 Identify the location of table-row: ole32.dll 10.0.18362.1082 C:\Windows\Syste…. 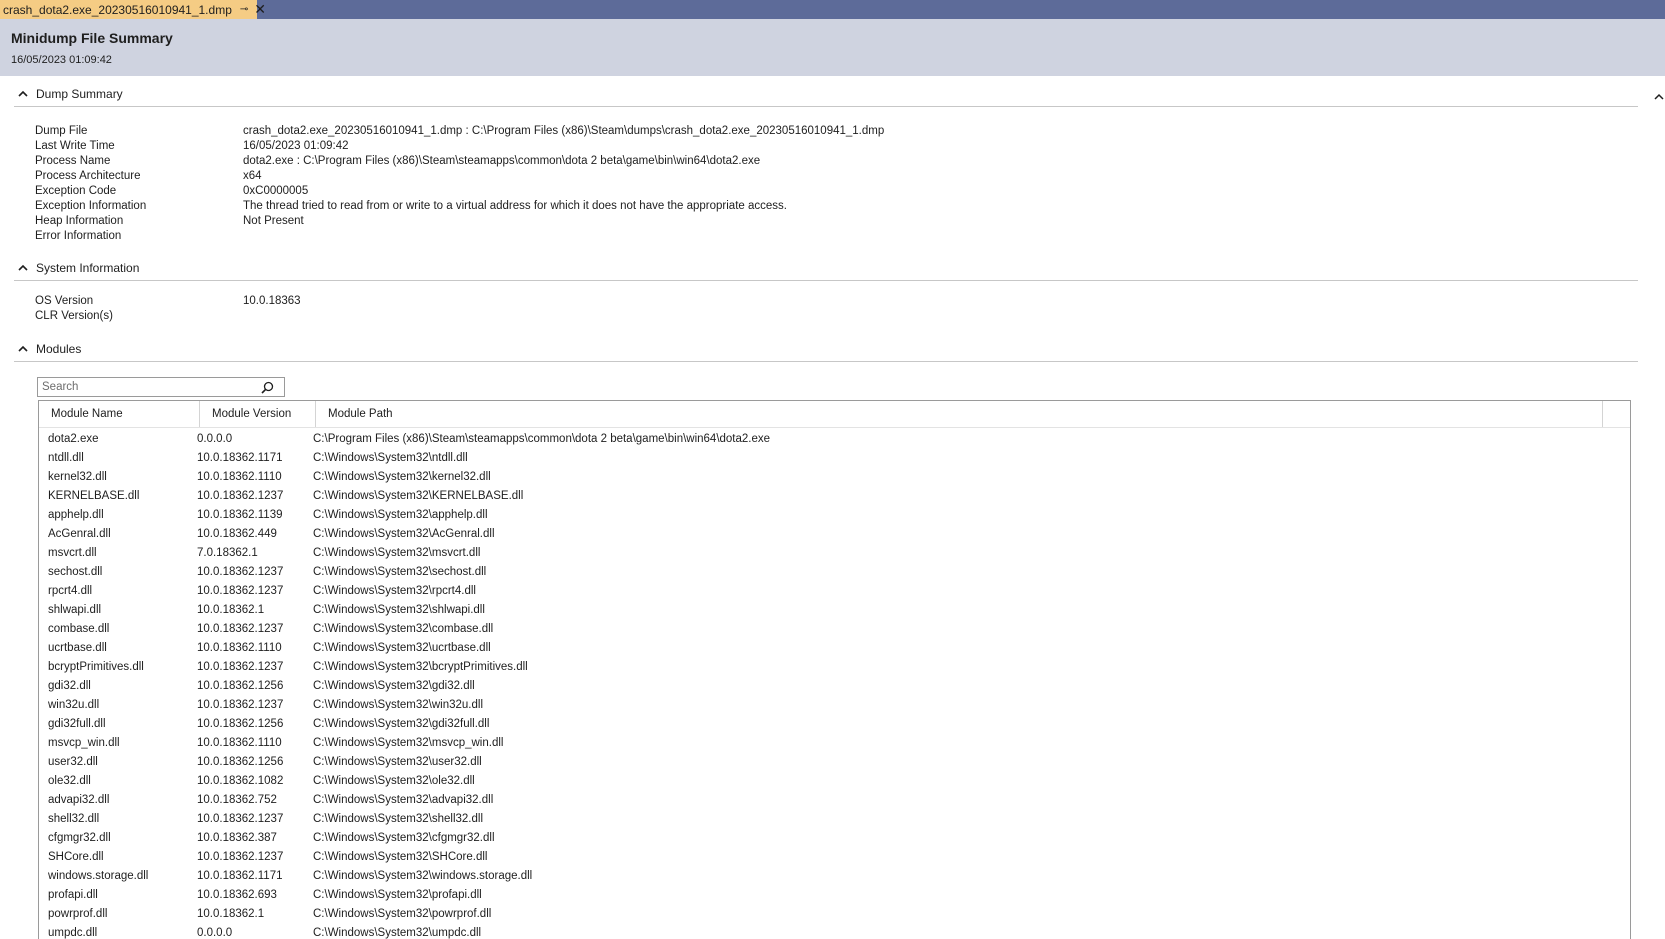
(834, 781).